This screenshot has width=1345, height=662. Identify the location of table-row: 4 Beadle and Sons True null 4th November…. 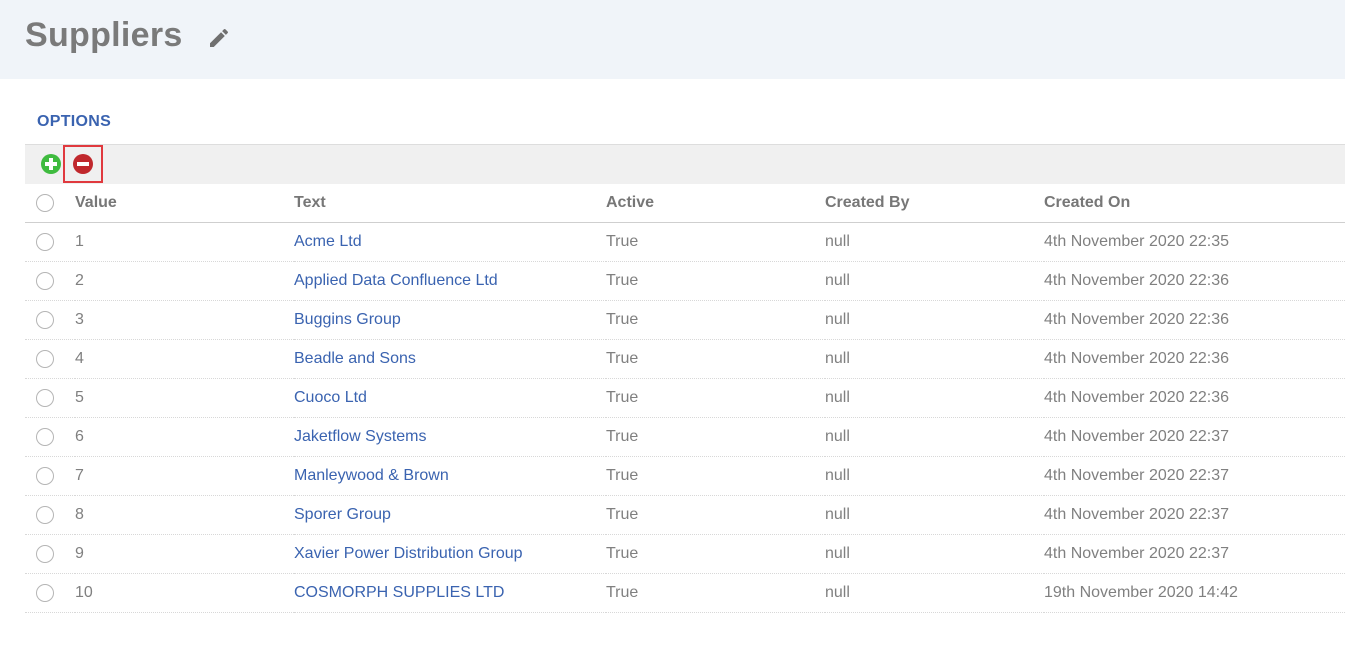
(685, 359).